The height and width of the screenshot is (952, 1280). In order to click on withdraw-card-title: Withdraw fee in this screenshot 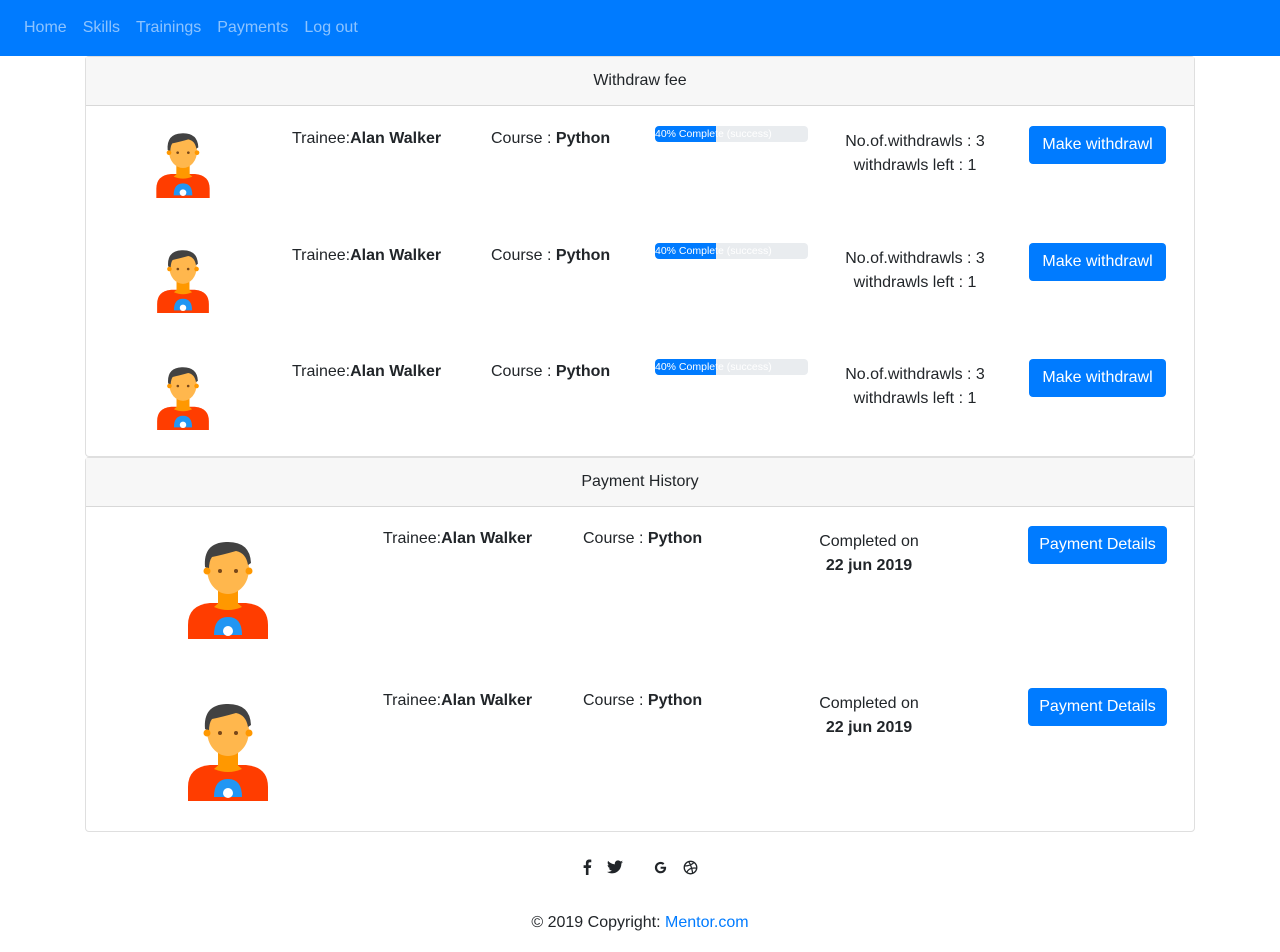, I will do `click(640, 80)`.